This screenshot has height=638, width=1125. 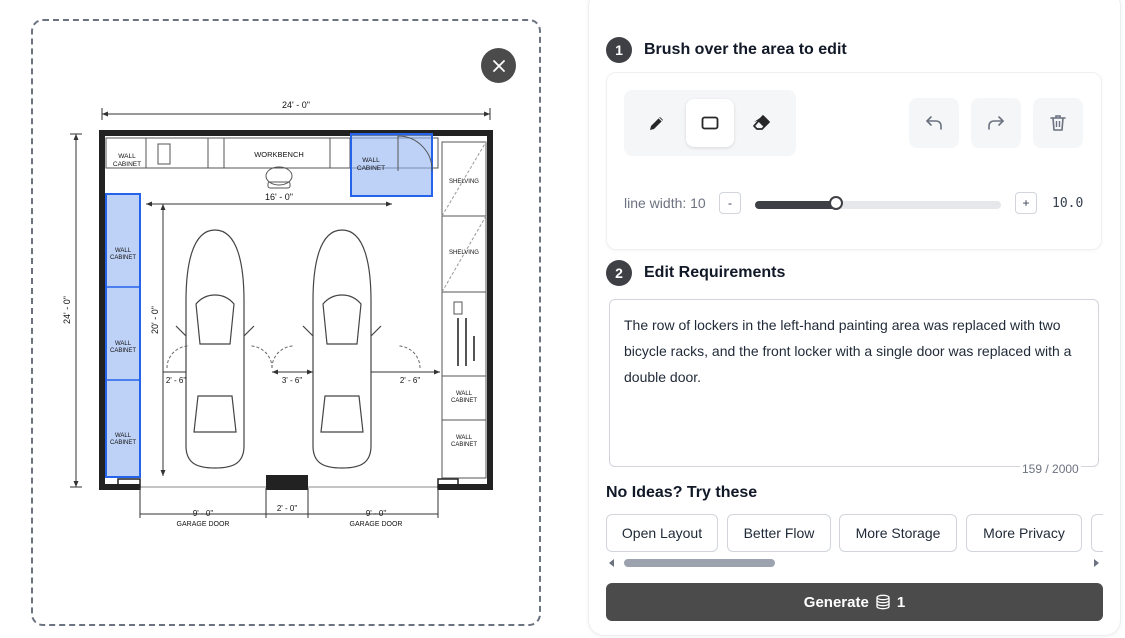 I want to click on rectangle-icon, so click(x=710, y=123).